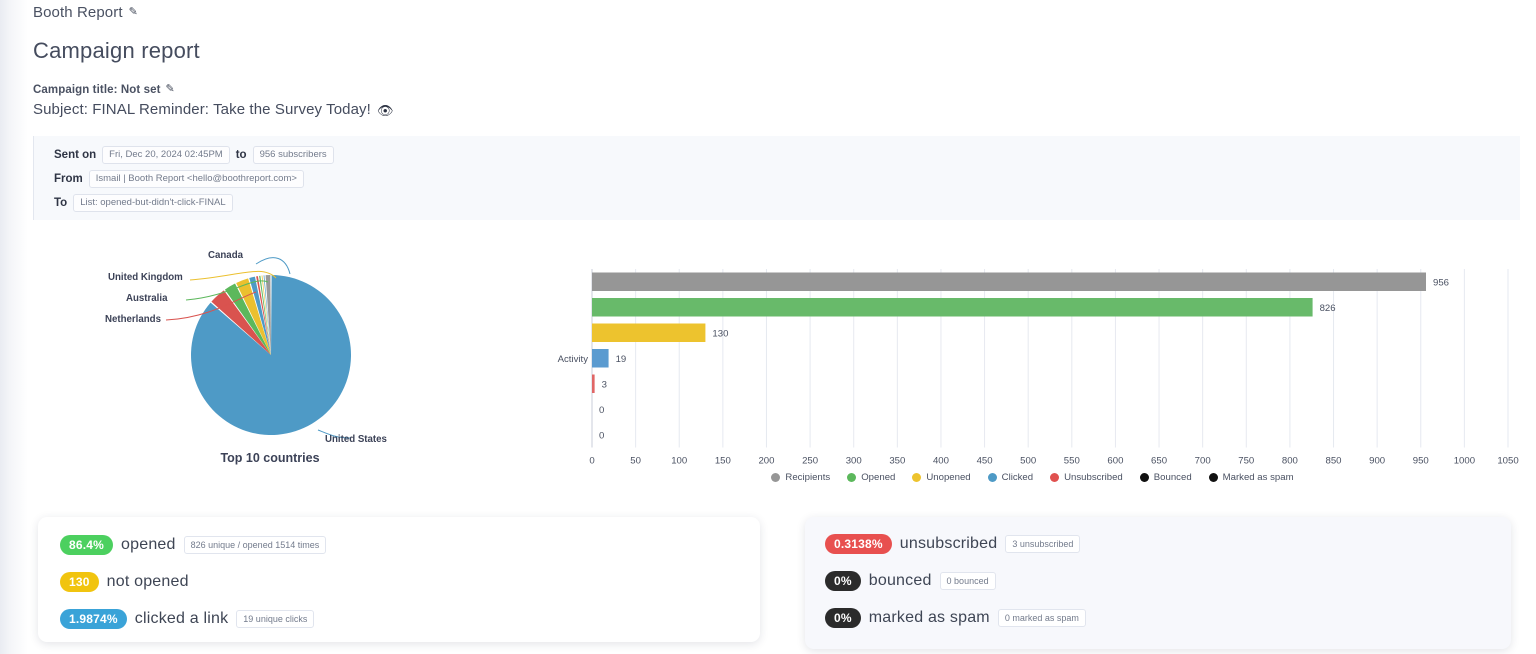 Image resolution: width=1536 pixels, height=654 pixels. I want to click on x-tick-label: 50, so click(635, 461).